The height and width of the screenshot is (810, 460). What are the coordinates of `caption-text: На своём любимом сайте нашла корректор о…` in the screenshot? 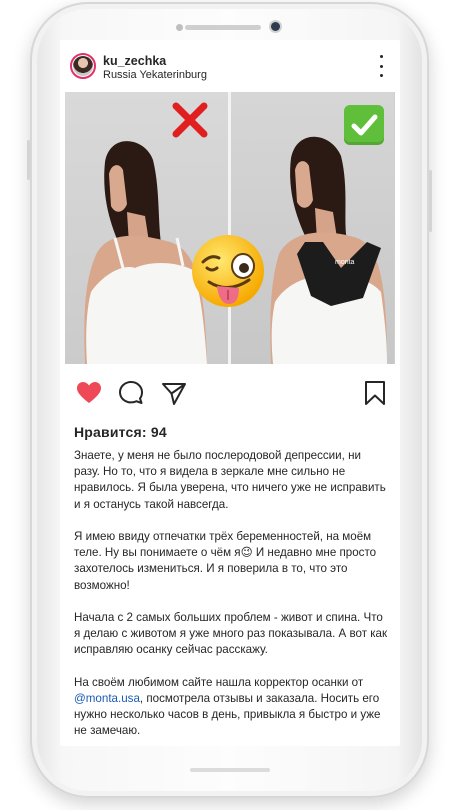 It's located at (219, 682).